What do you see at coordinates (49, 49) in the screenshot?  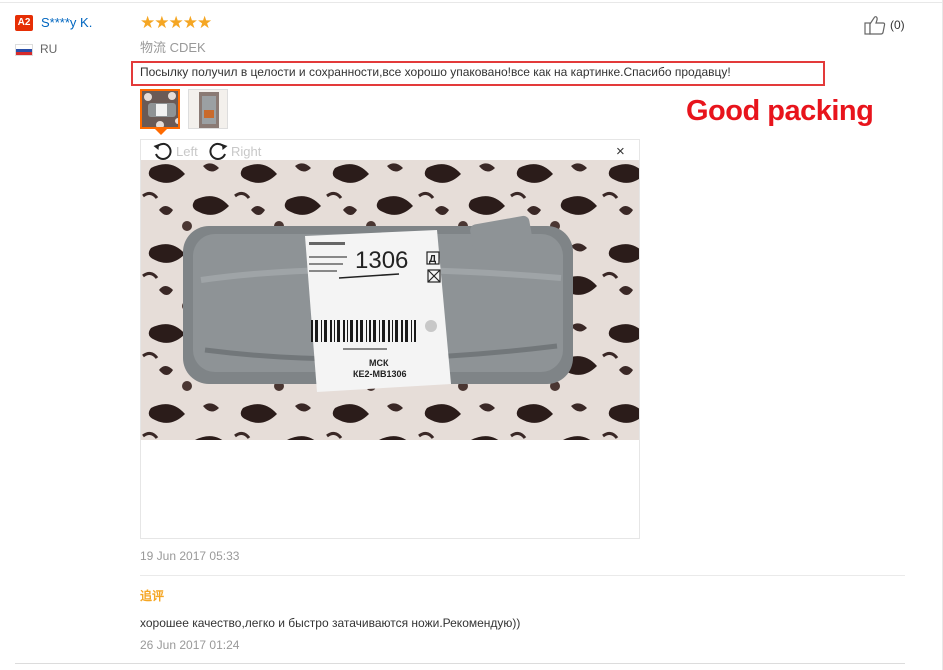 I see `country-code: RU` at bounding box center [49, 49].